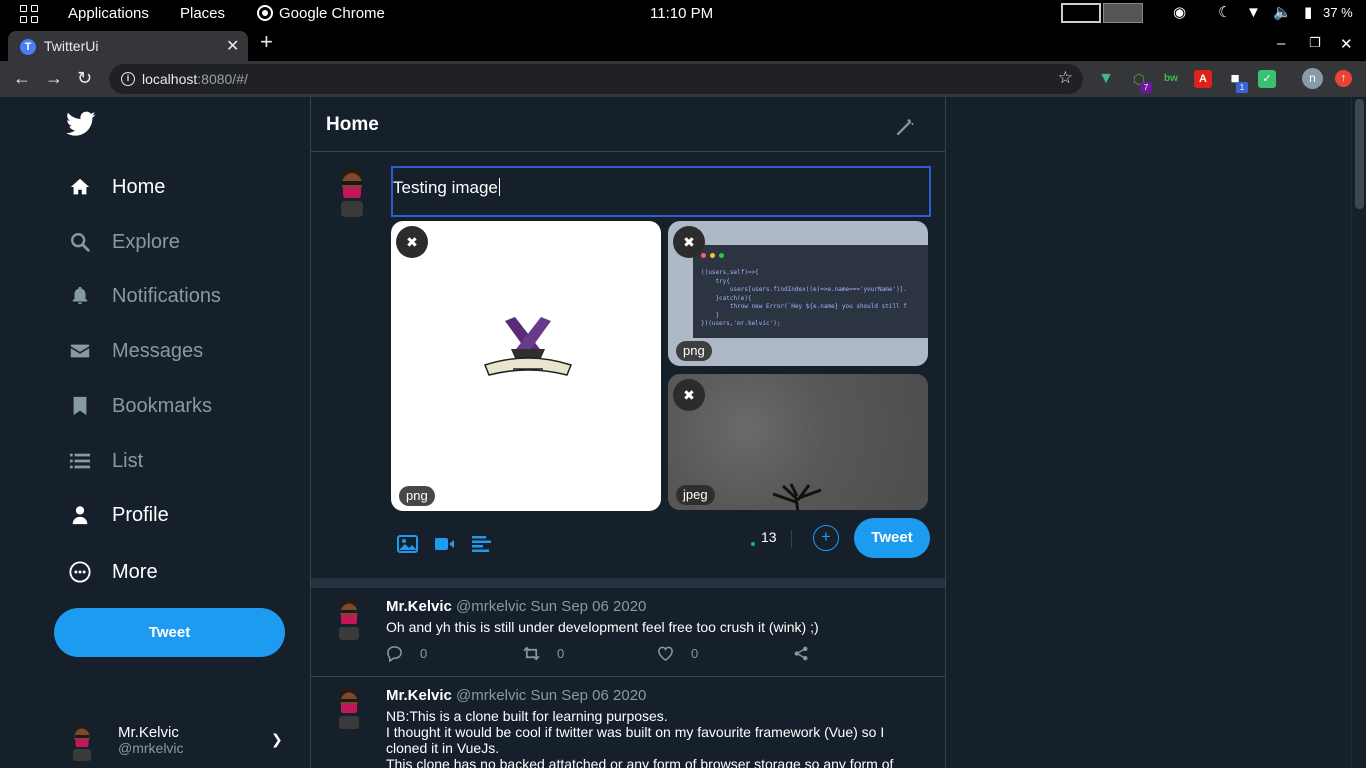 The height and width of the screenshot is (768, 1366). Describe the element at coordinates (166, 295) in the screenshot. I see `sidebar-item-label: Notifications` at that location.